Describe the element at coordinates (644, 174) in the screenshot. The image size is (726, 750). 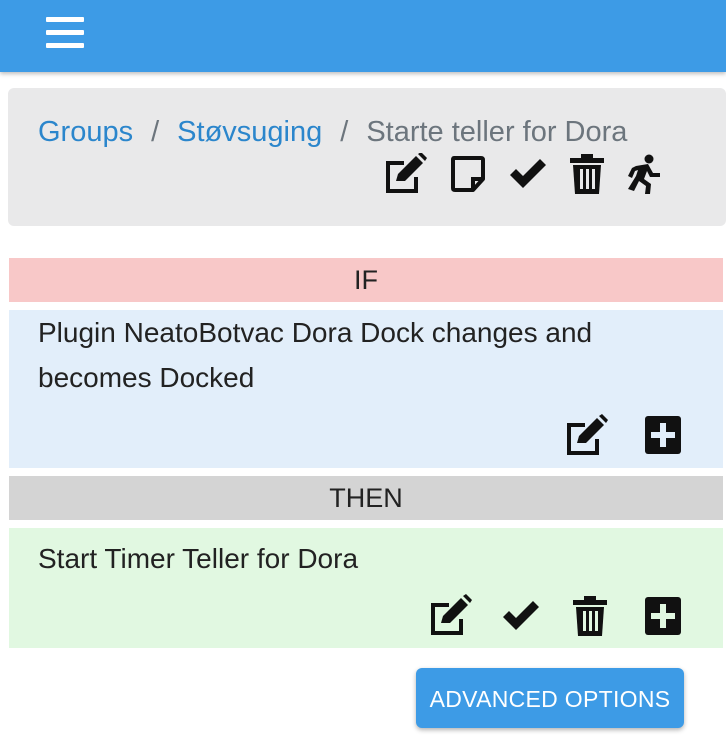
I see `run-icon` at that location.